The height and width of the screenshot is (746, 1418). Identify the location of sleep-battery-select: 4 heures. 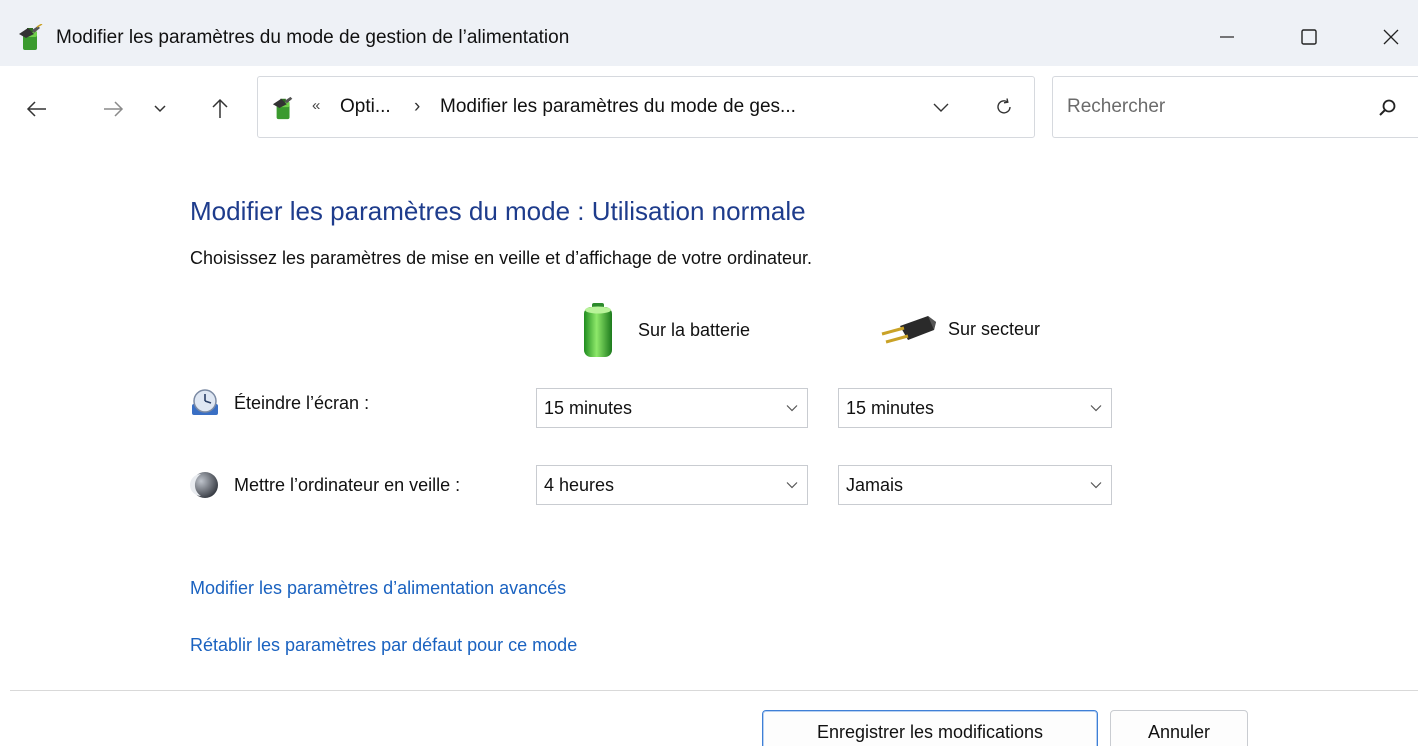
(672, 485).